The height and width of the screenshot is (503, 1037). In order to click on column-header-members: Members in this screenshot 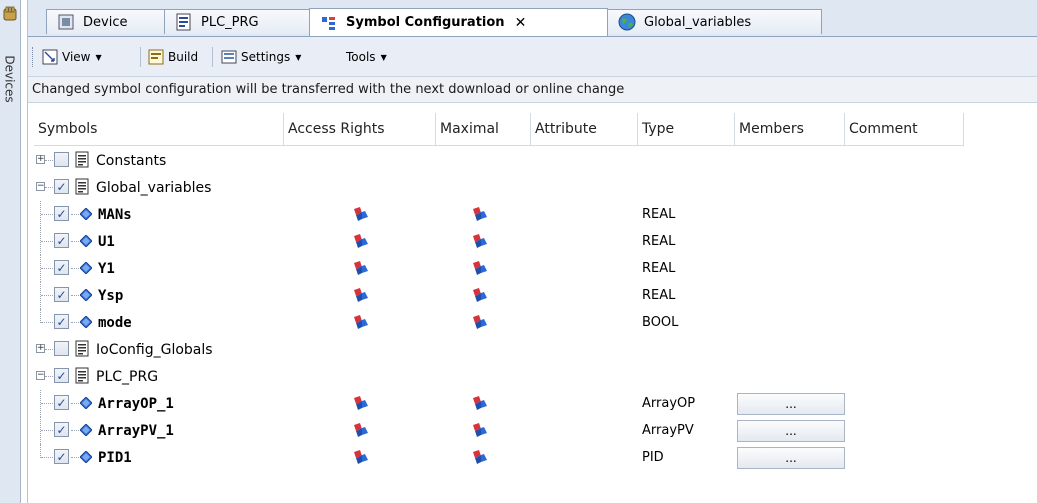, I will do `click(790, 129)`.